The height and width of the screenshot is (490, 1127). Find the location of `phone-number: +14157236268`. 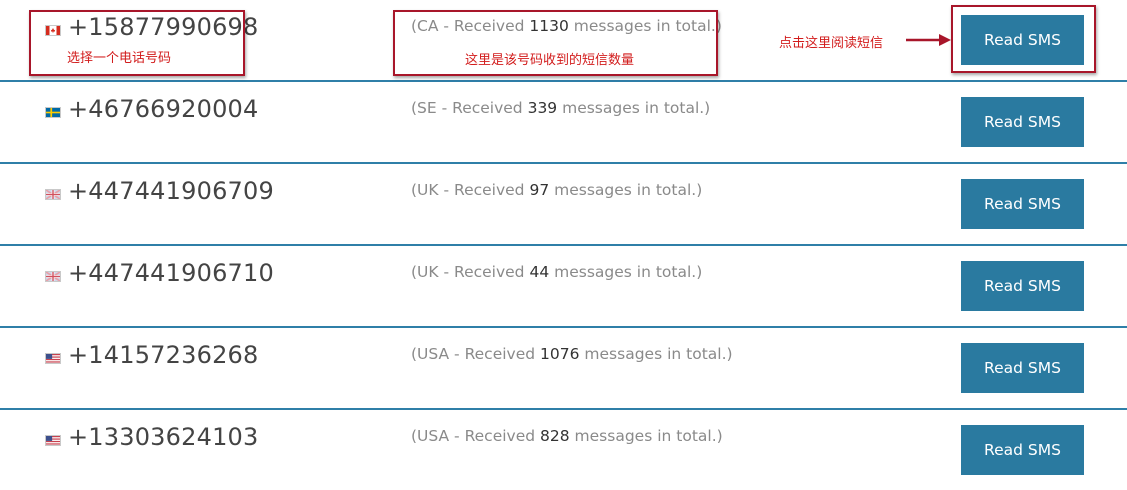

phone-number: +14157236268 is located at coordinates (163, 355).